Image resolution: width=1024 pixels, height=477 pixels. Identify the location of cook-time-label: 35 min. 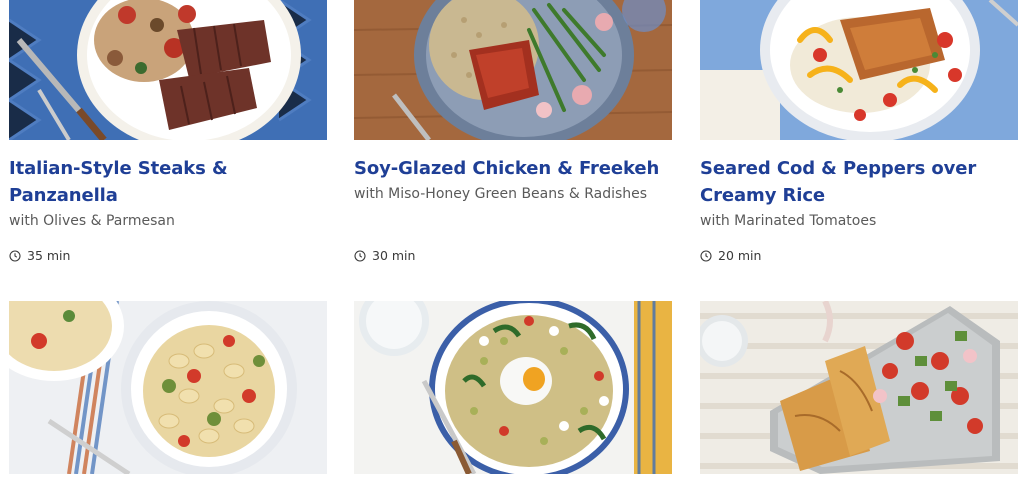
(49, 255).